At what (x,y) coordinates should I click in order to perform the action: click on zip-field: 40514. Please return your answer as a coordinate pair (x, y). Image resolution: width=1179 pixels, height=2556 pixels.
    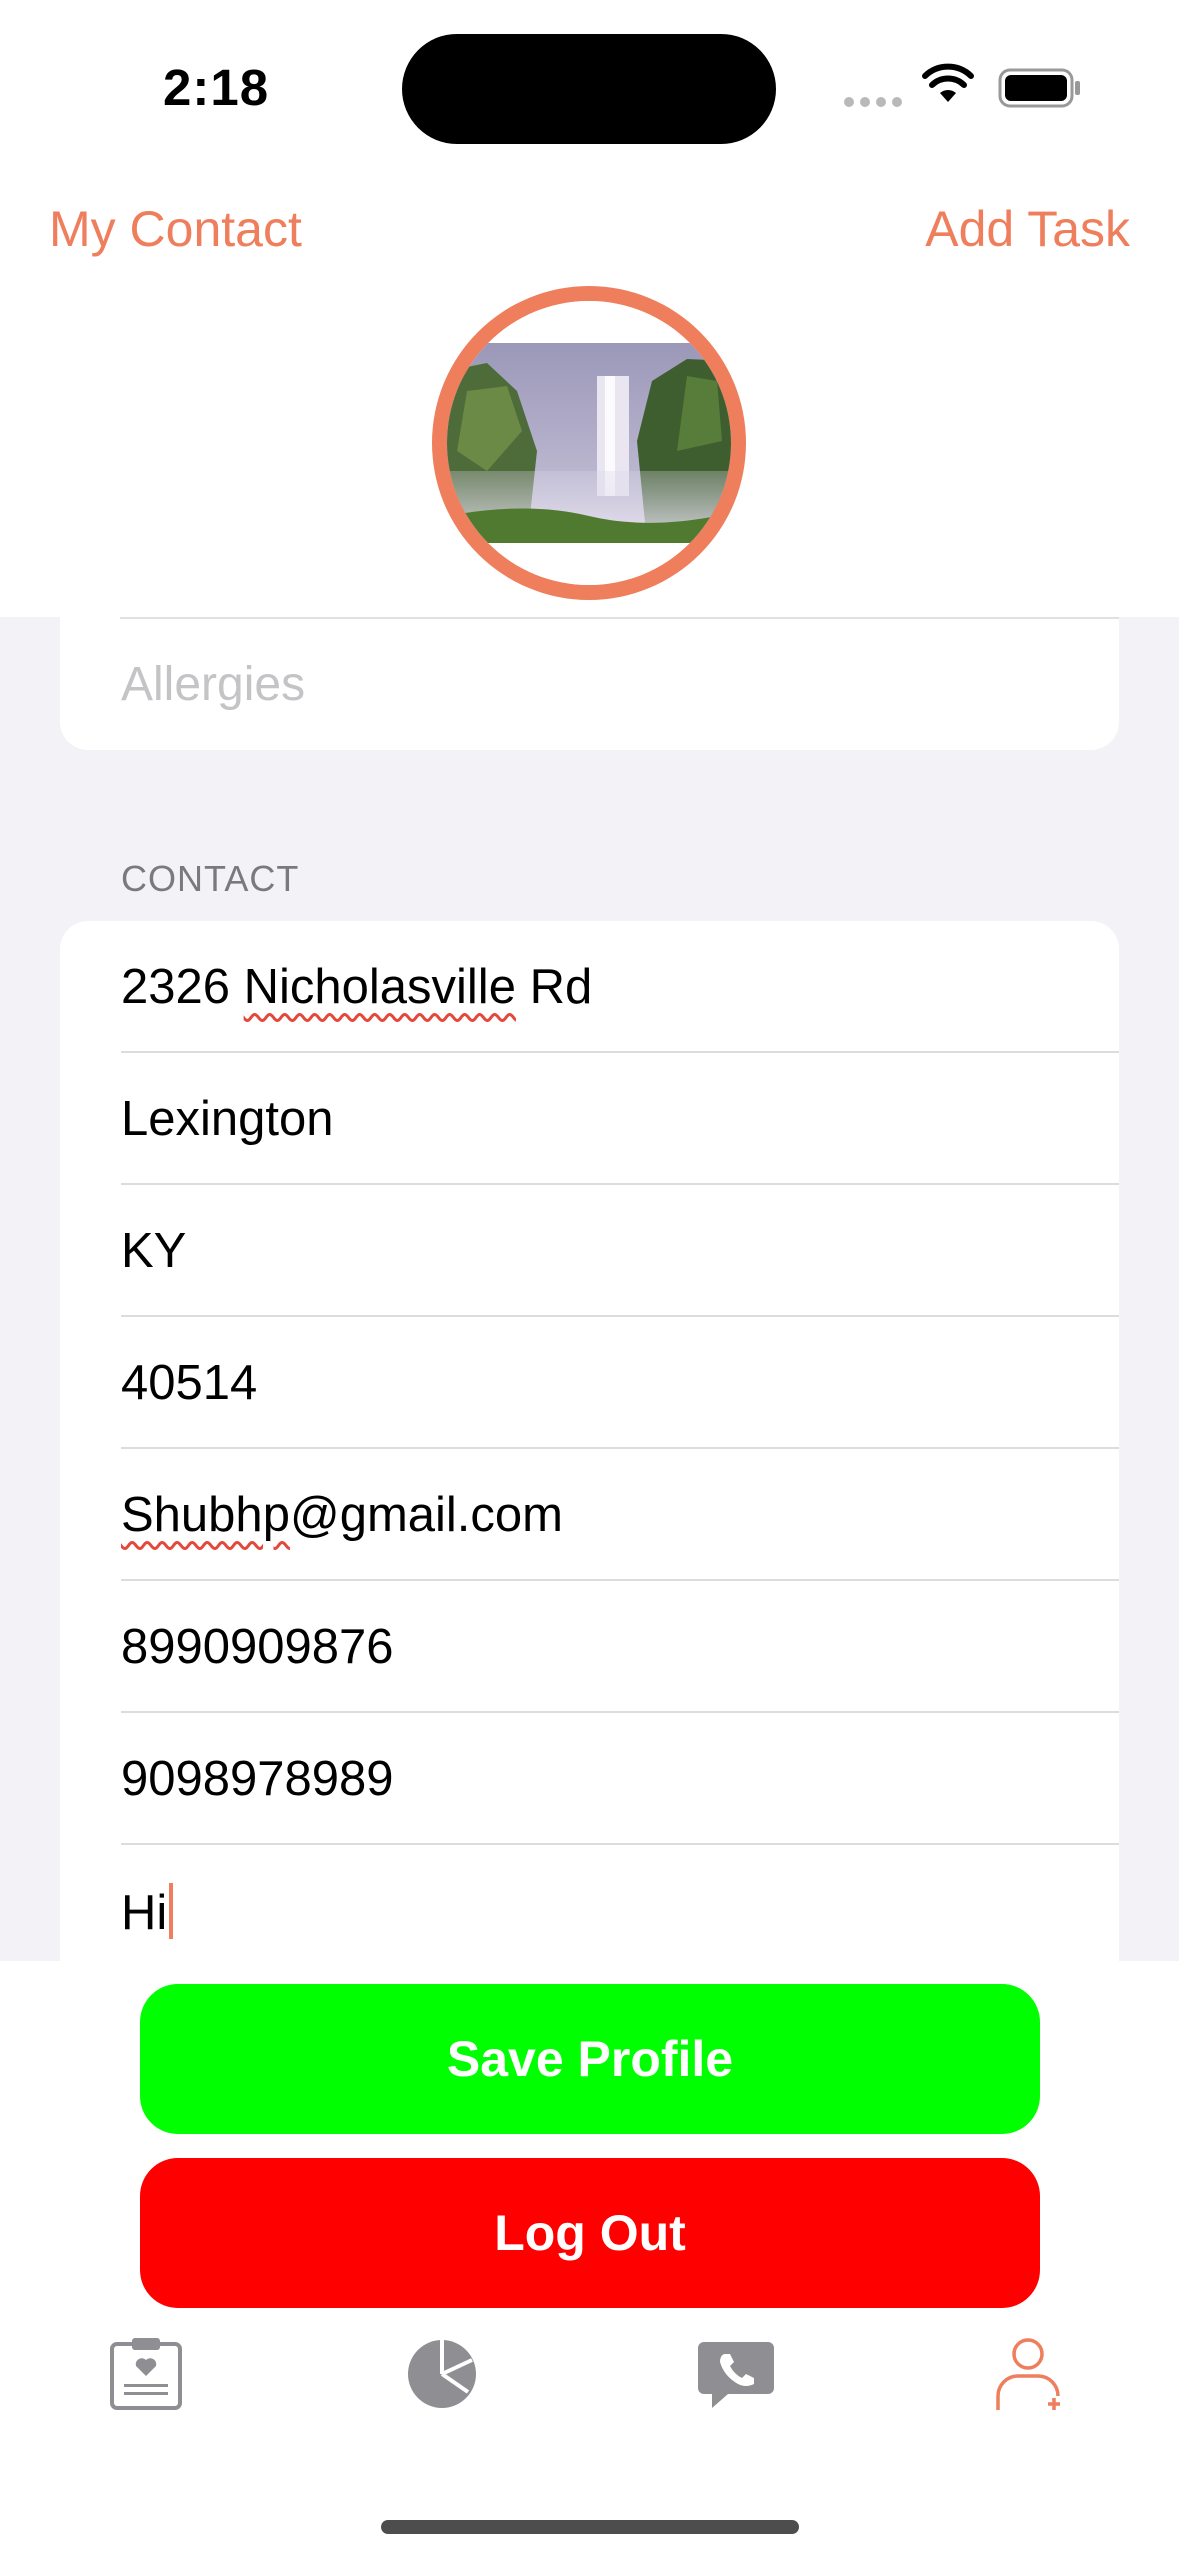
    Looking at the image, I should click on (620, 1383).